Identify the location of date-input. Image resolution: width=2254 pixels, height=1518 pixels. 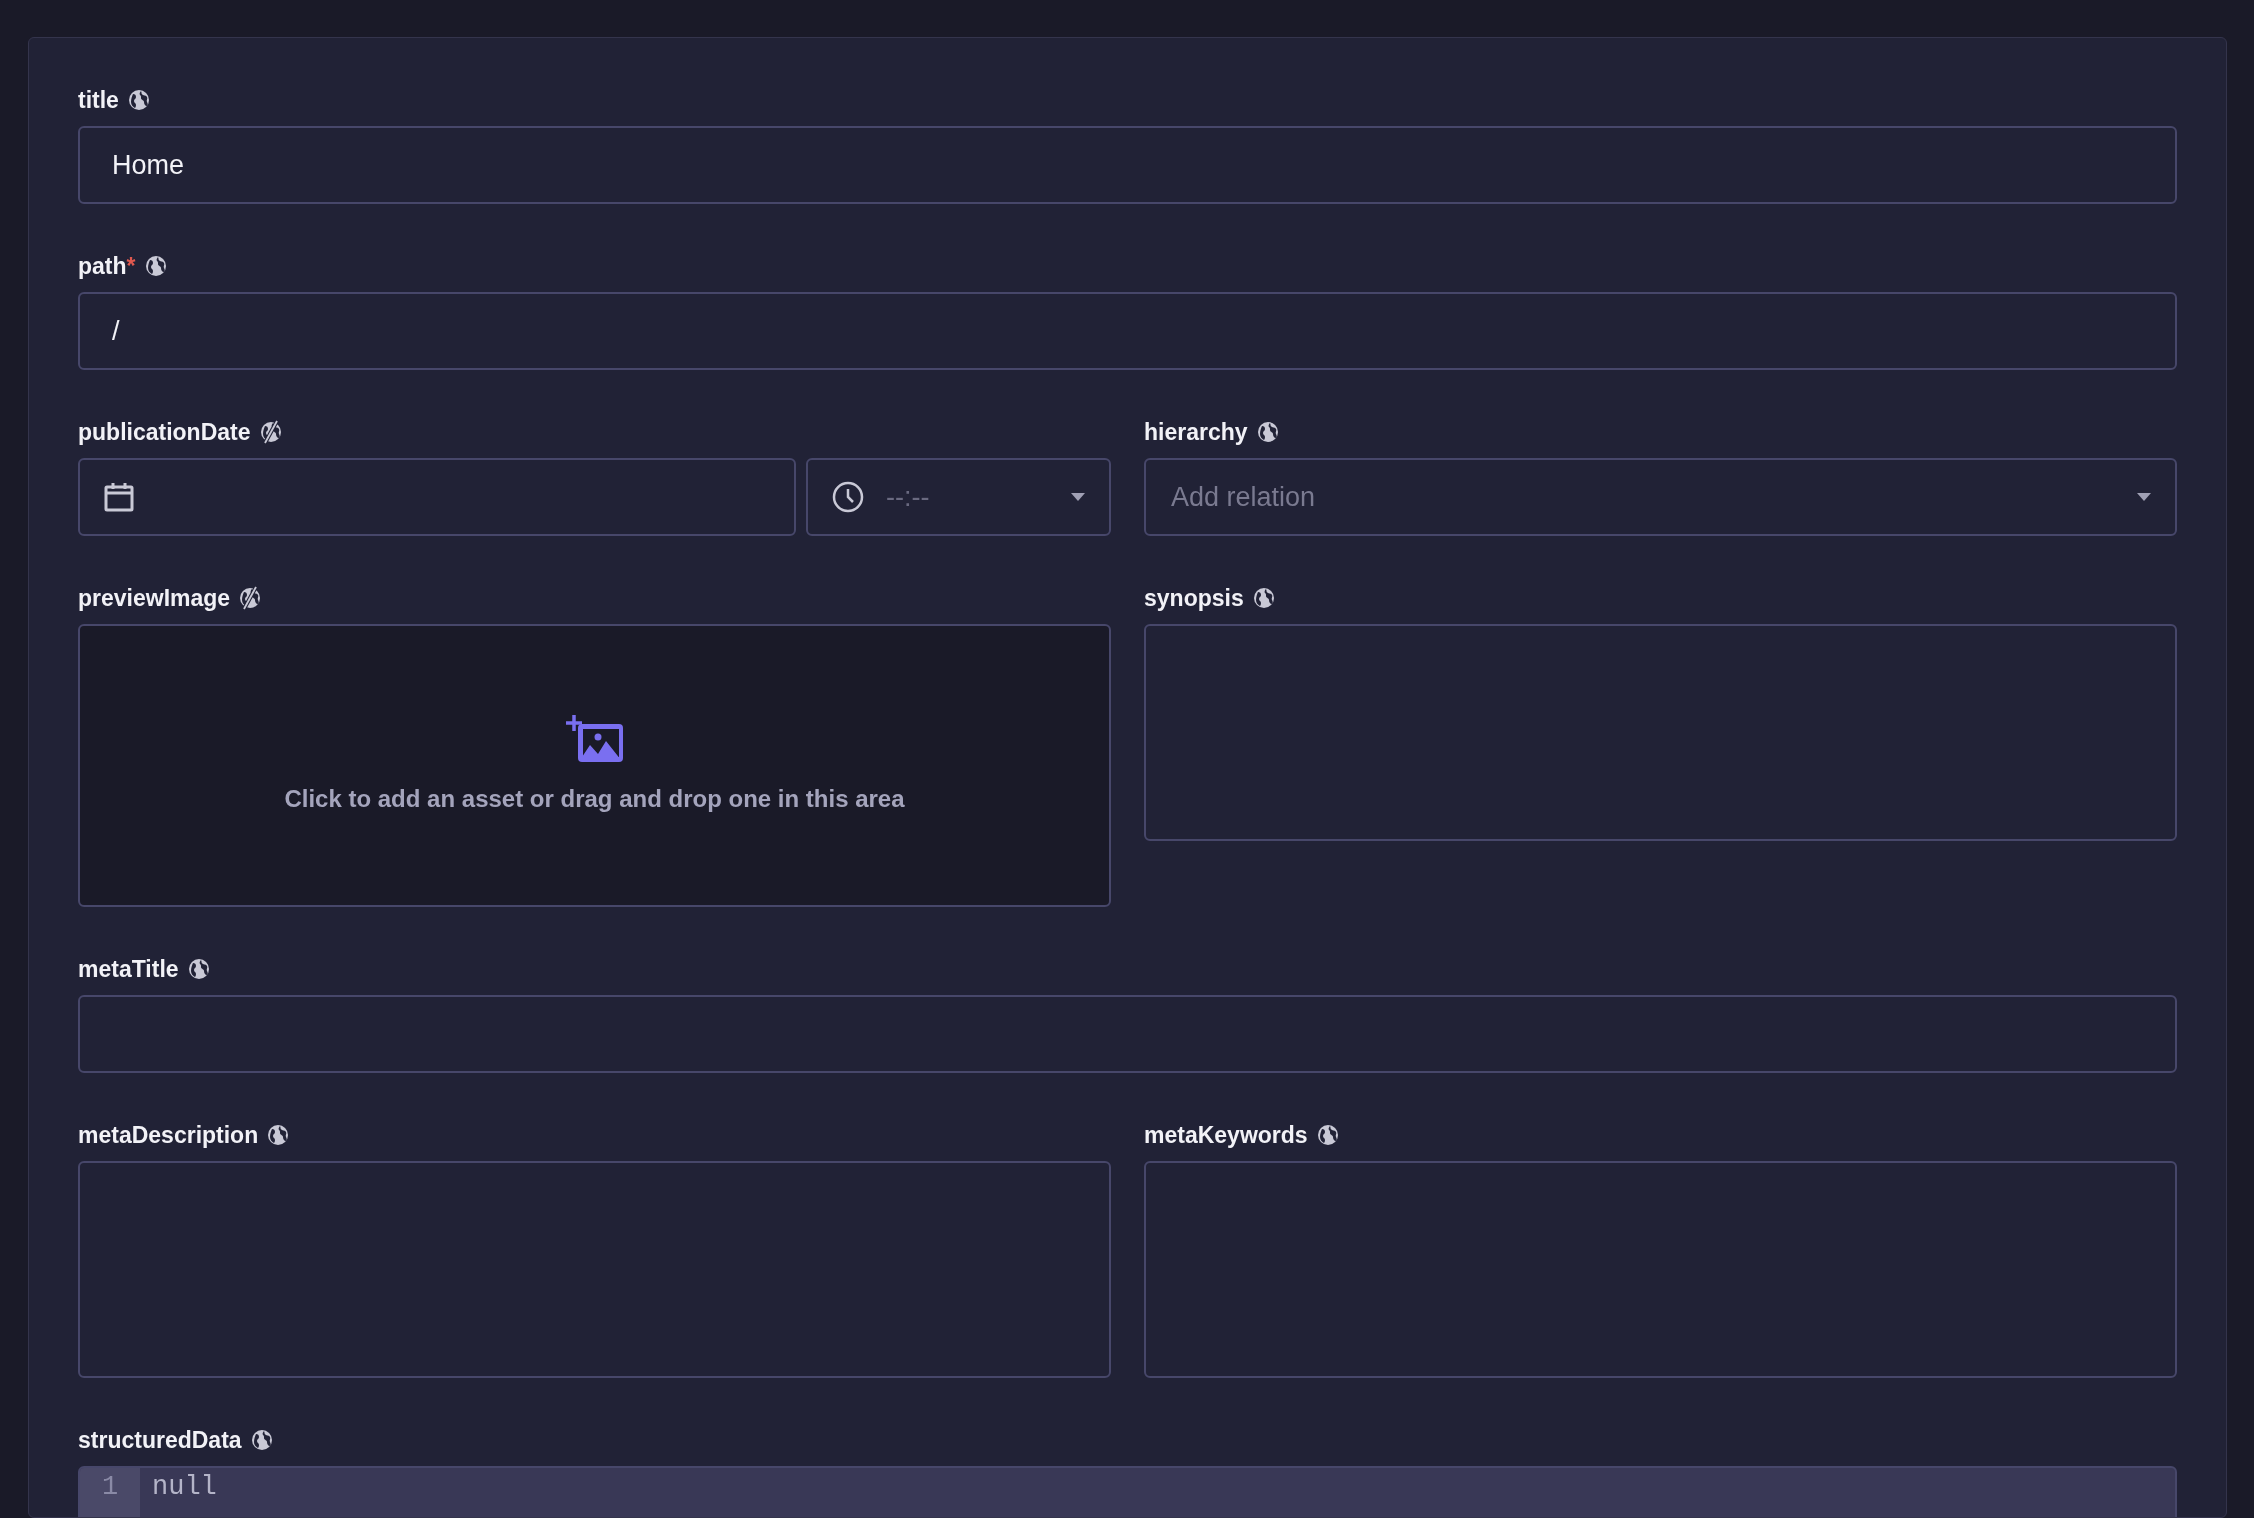
(437, 497).